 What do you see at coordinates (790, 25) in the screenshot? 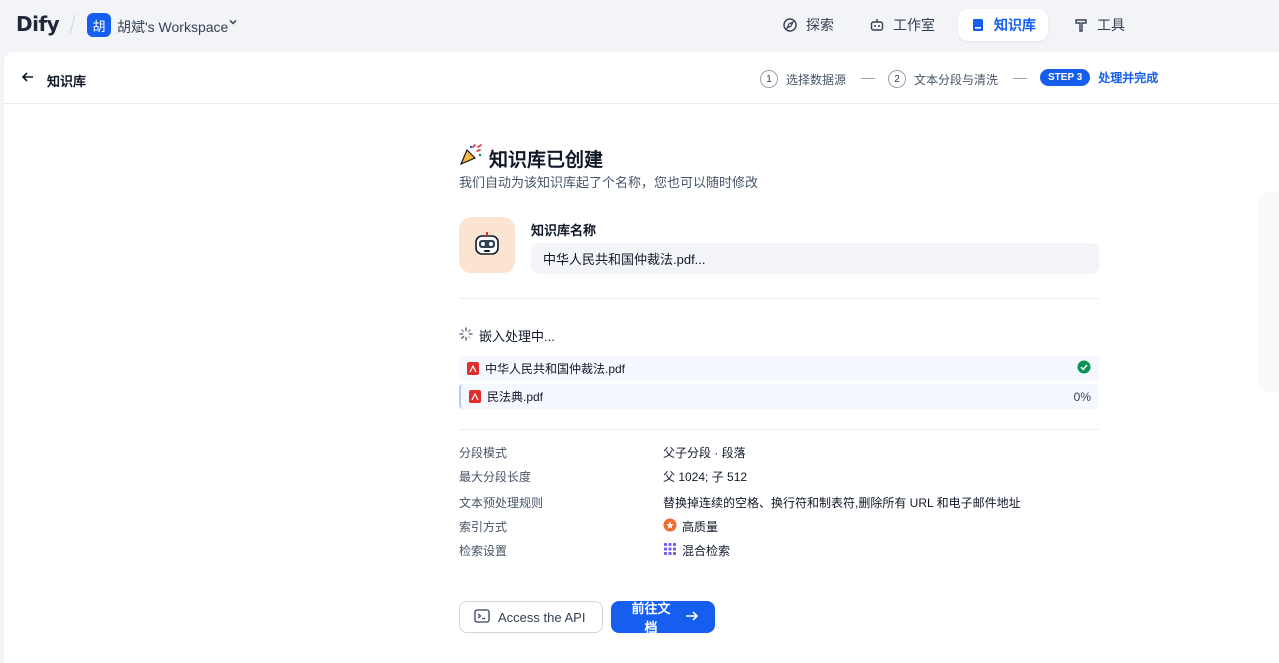
I see `compass-icon` at bounding box center [790, 25].